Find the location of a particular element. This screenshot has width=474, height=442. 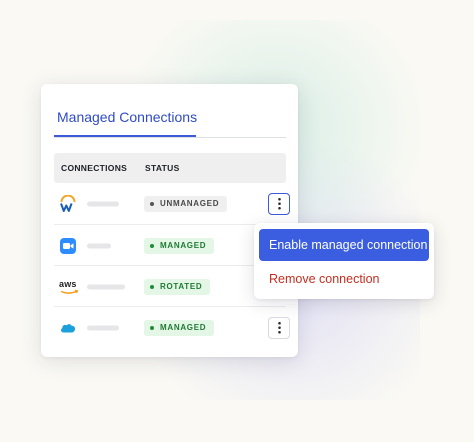

table-header: CONNECTIONS STATUS is located at coordinates (170, 168).